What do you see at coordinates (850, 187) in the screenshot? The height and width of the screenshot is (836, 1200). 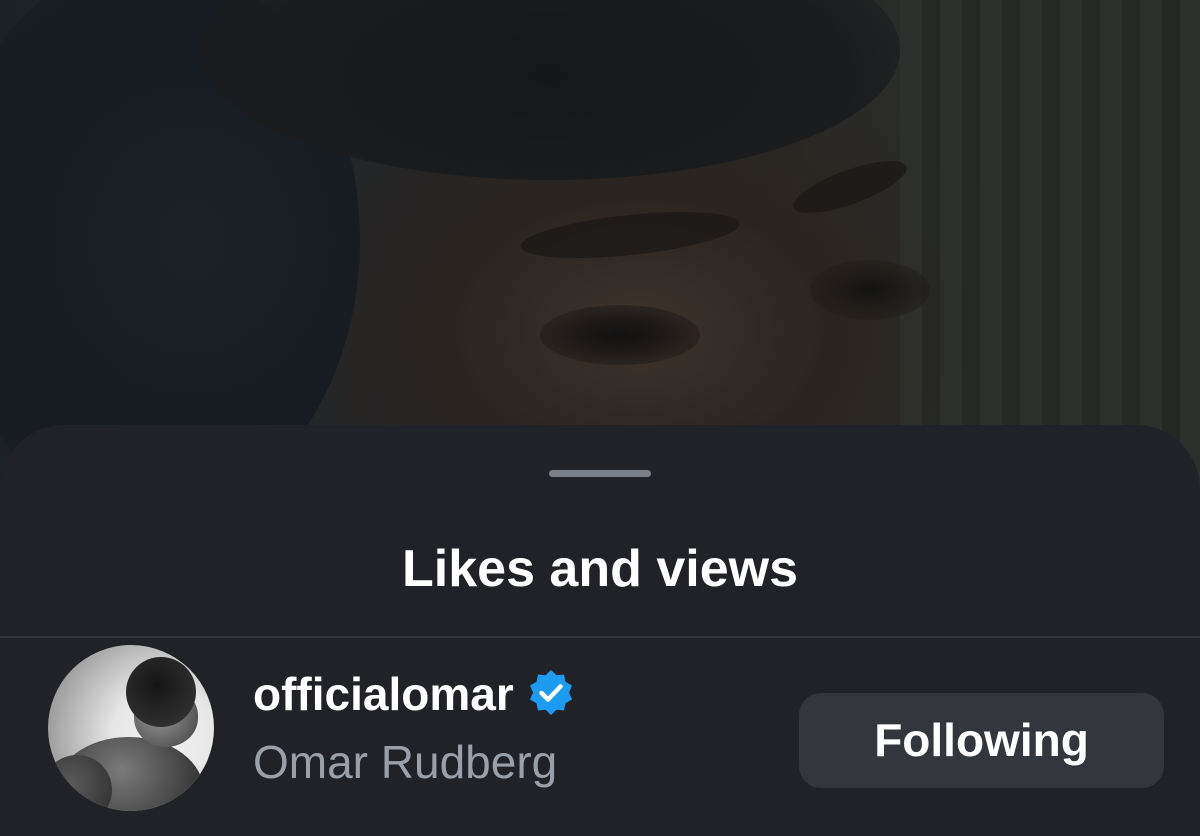 I see `background-brow-shape-right` at bounding box center [850, 187].